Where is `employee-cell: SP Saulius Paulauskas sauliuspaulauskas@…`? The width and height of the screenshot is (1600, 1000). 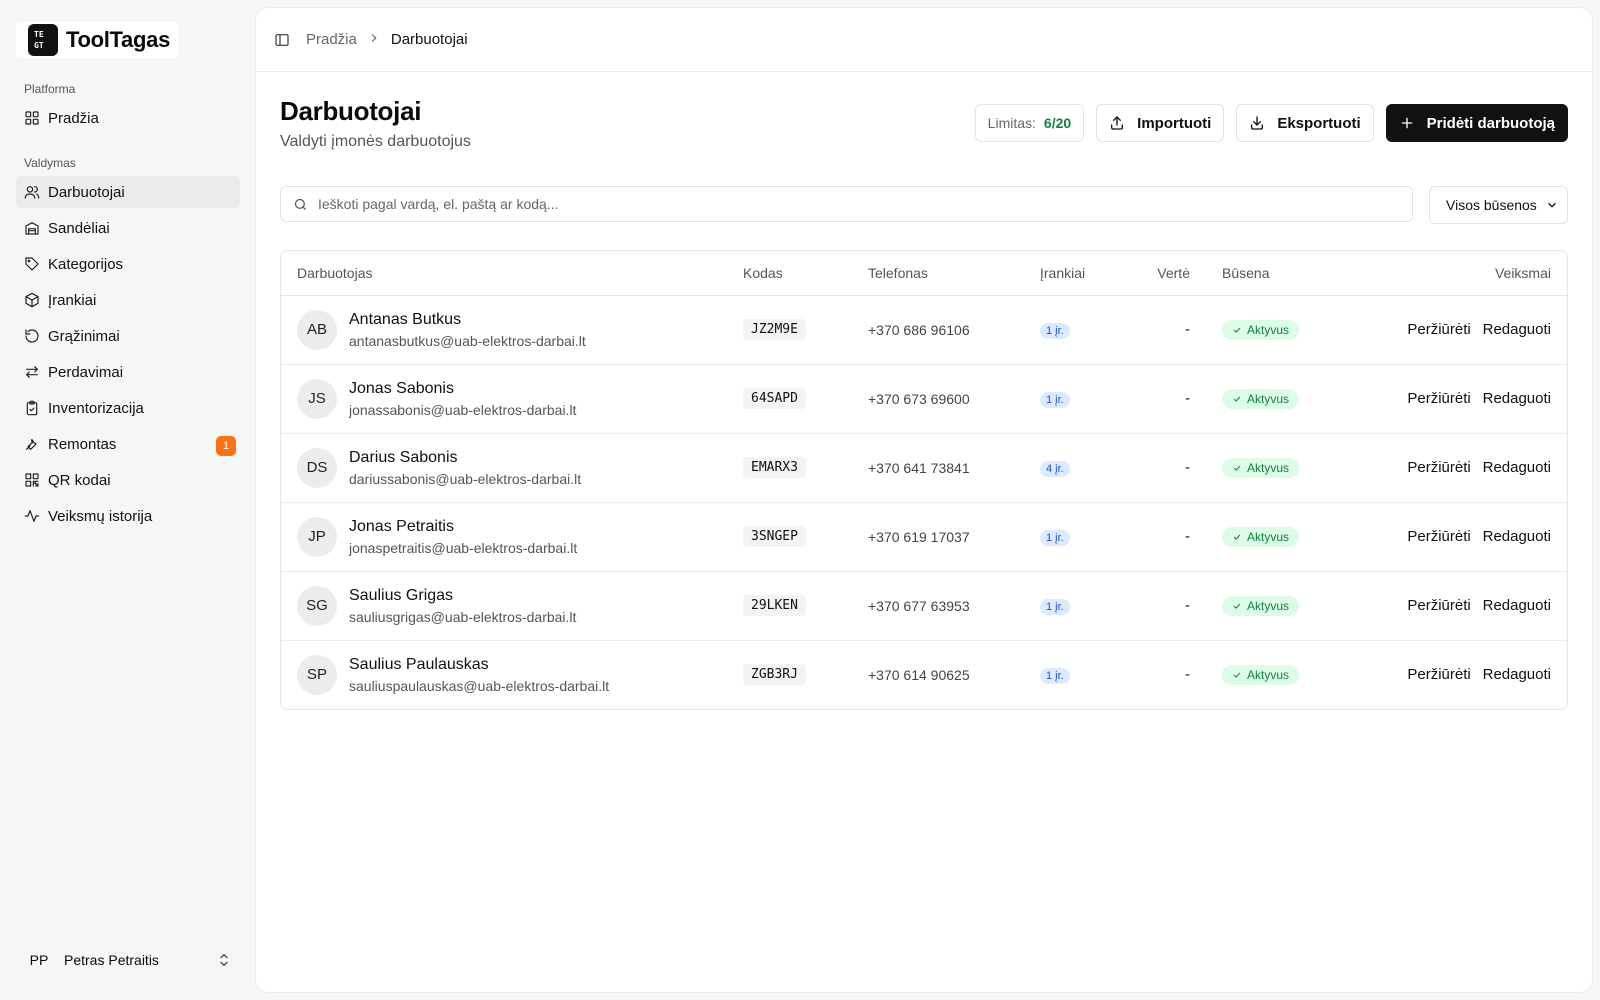 employee-cell: SP Saulius Paulauskas sauliuspaulauskas@… is located at coordinates (504, 674).